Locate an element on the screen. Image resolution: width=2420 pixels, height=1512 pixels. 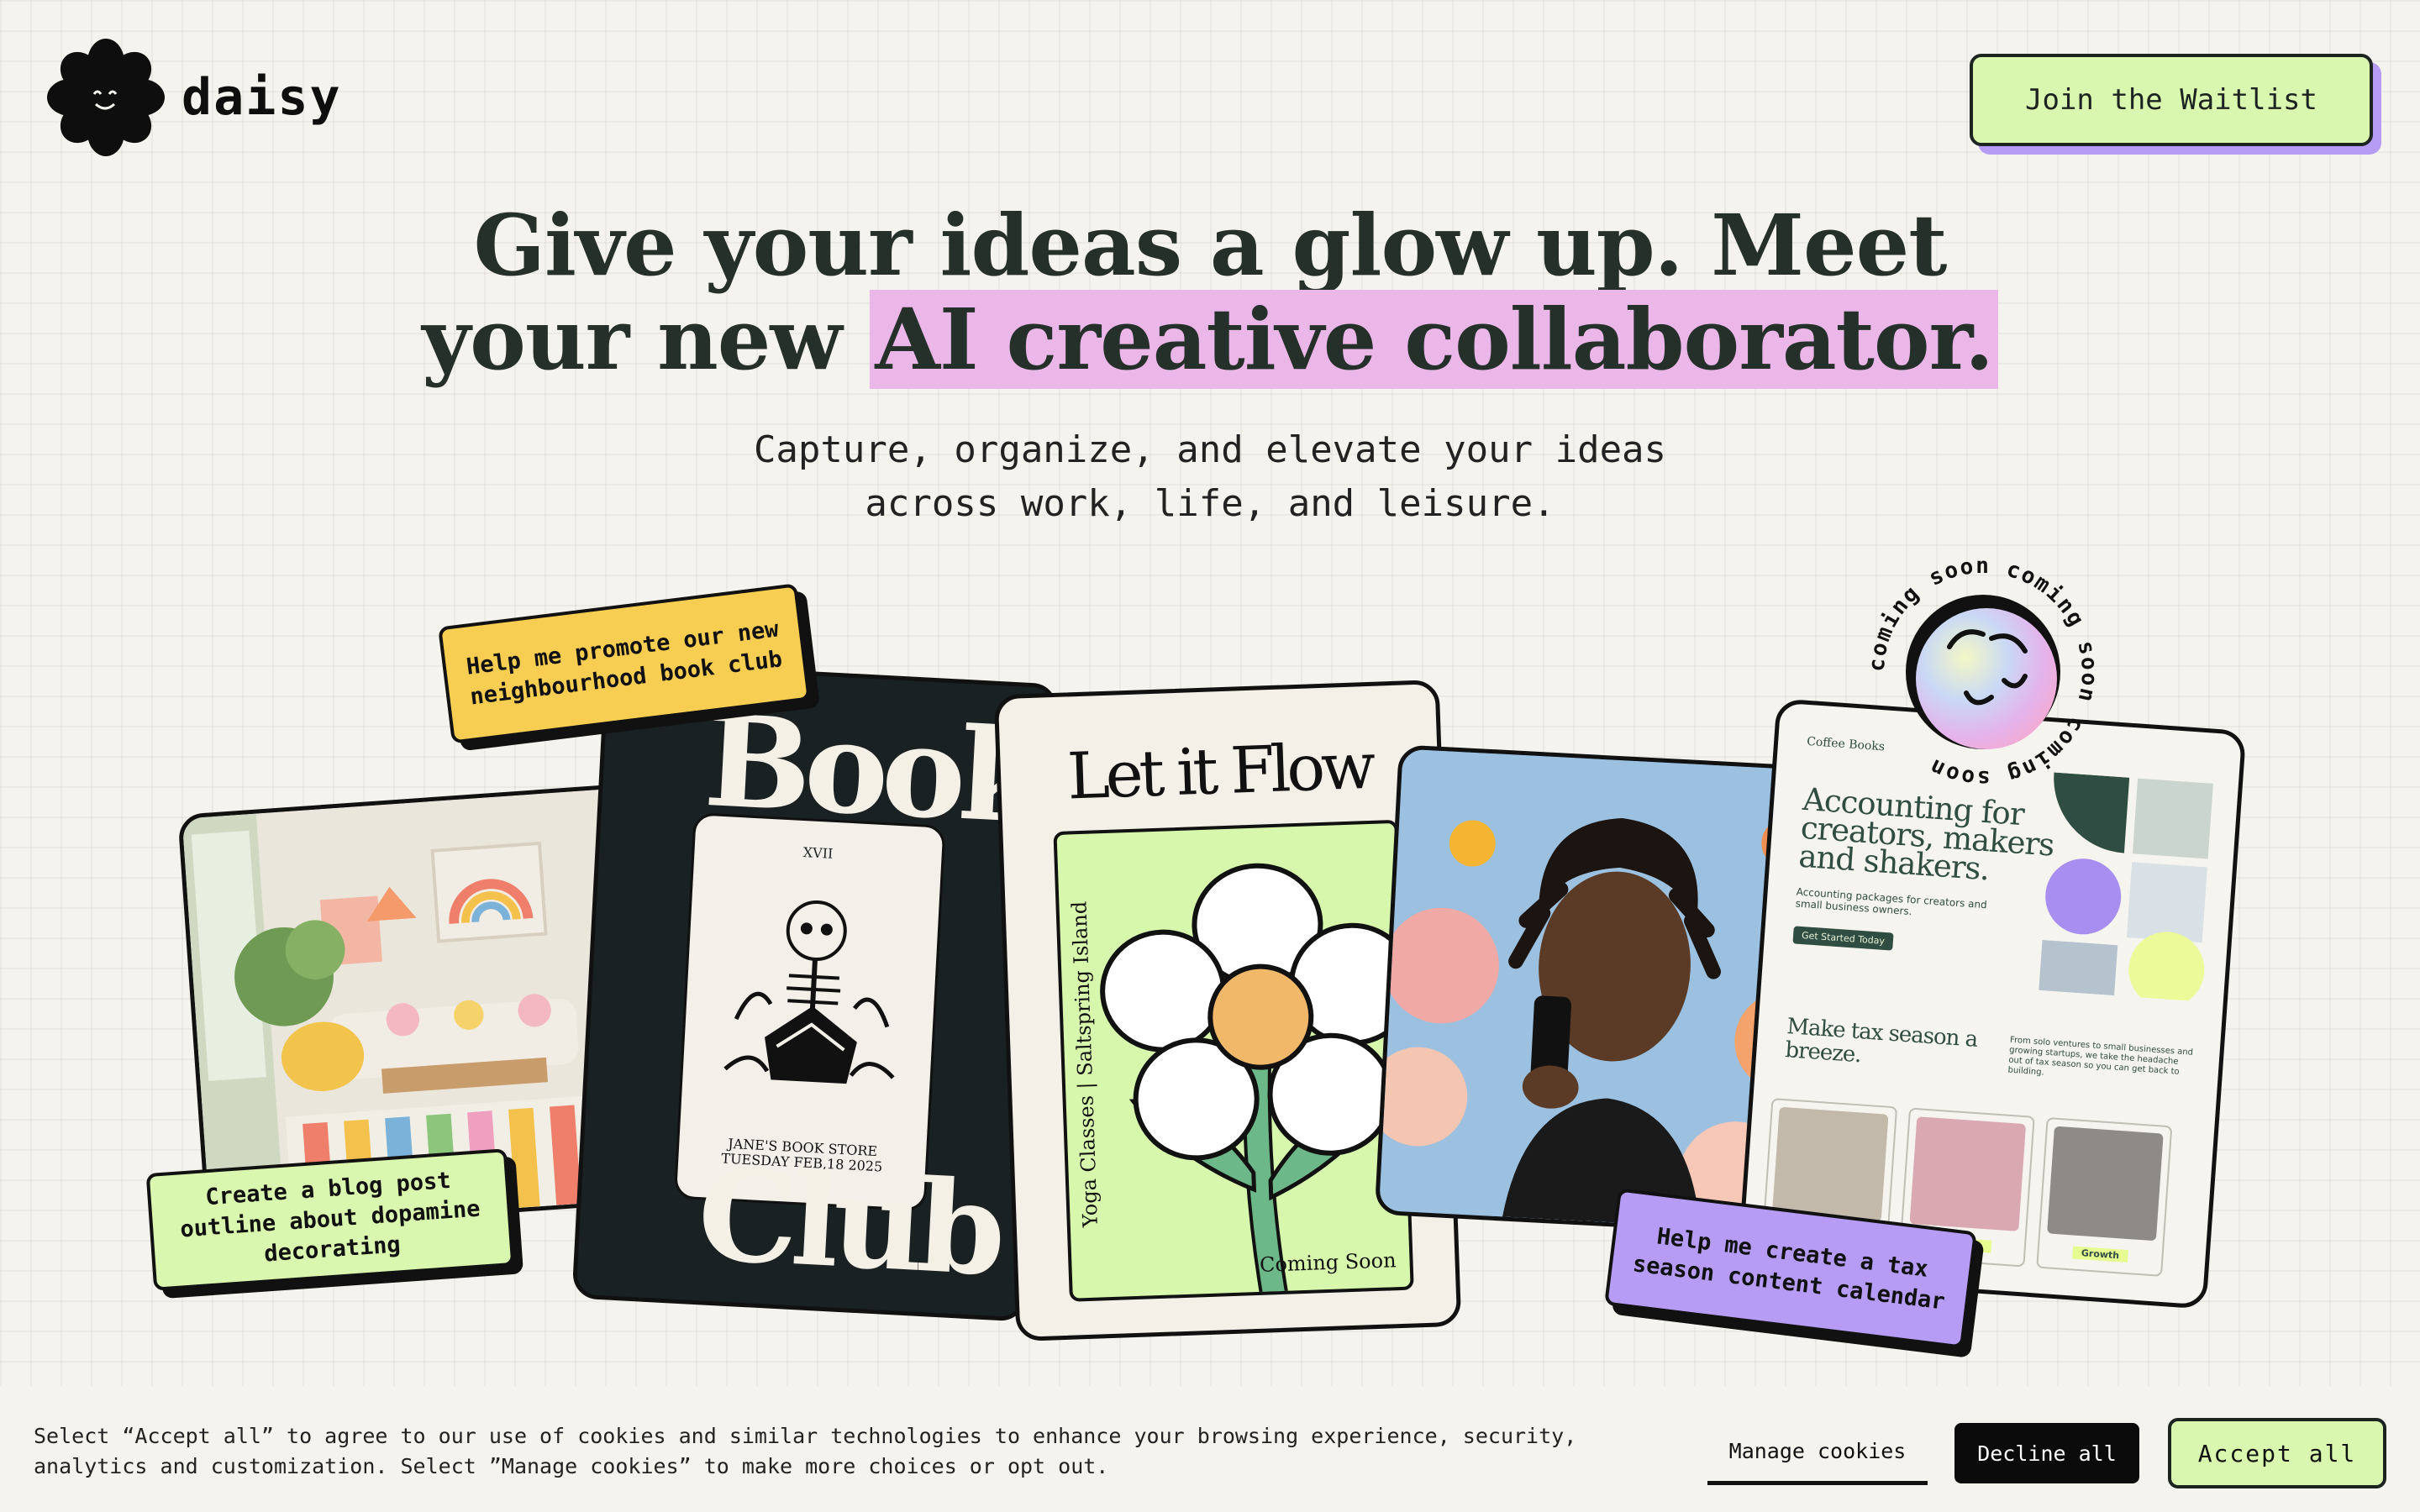
coming-soon-badge: coming soon coming soon coming soon is located at coordinates (1983, 672).